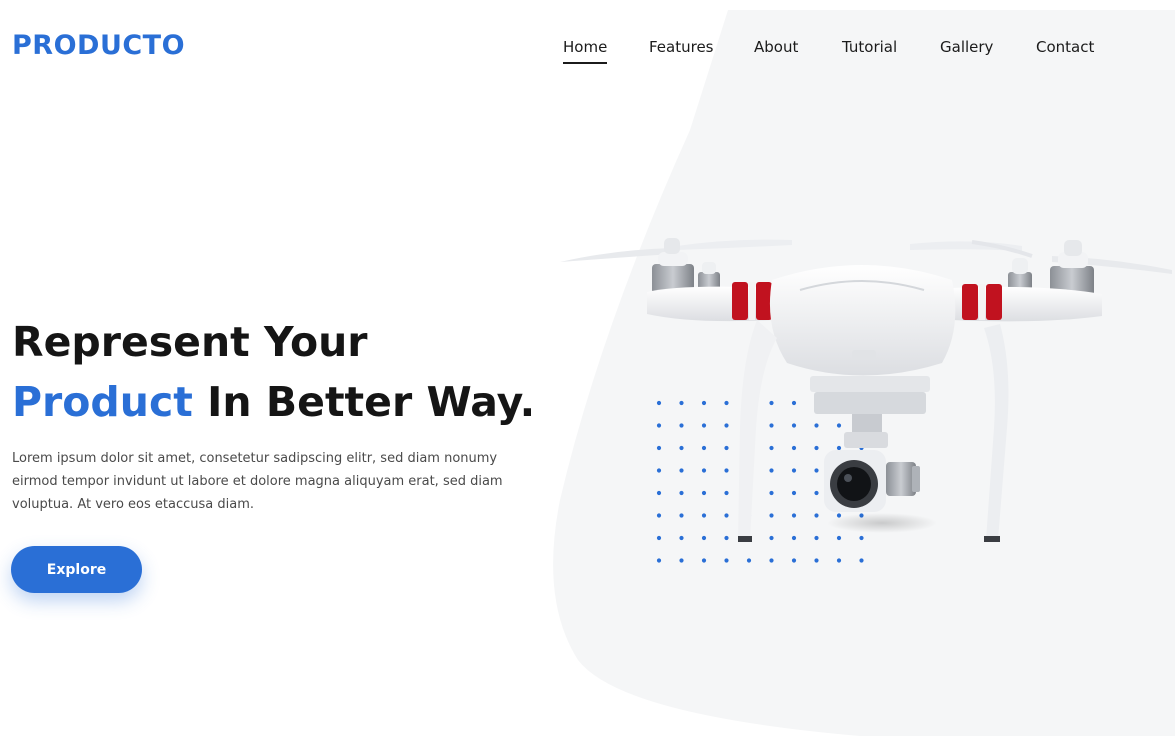 This screenshot has width=1175, height=736. What do you see at coordinates (776, 51) in the screenshot?
I see `nav-item-about: About` at bounding box center [776, 51].